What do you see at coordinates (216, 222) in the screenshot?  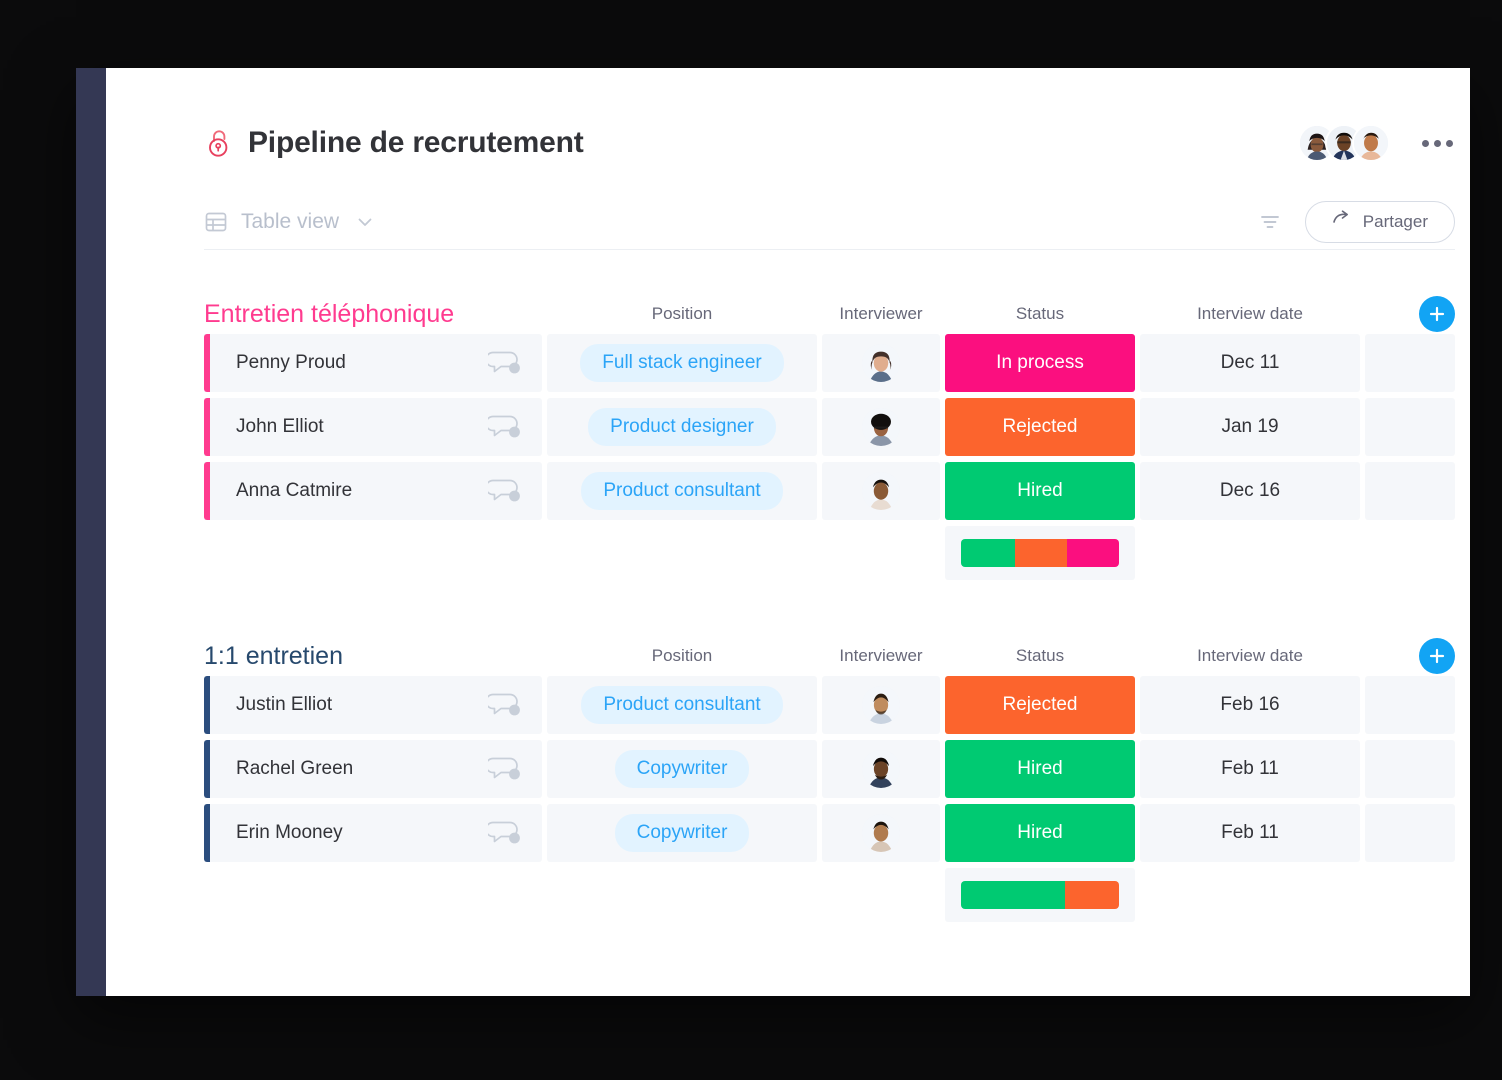 I see `table-icon` at bounding box center [216, 222].